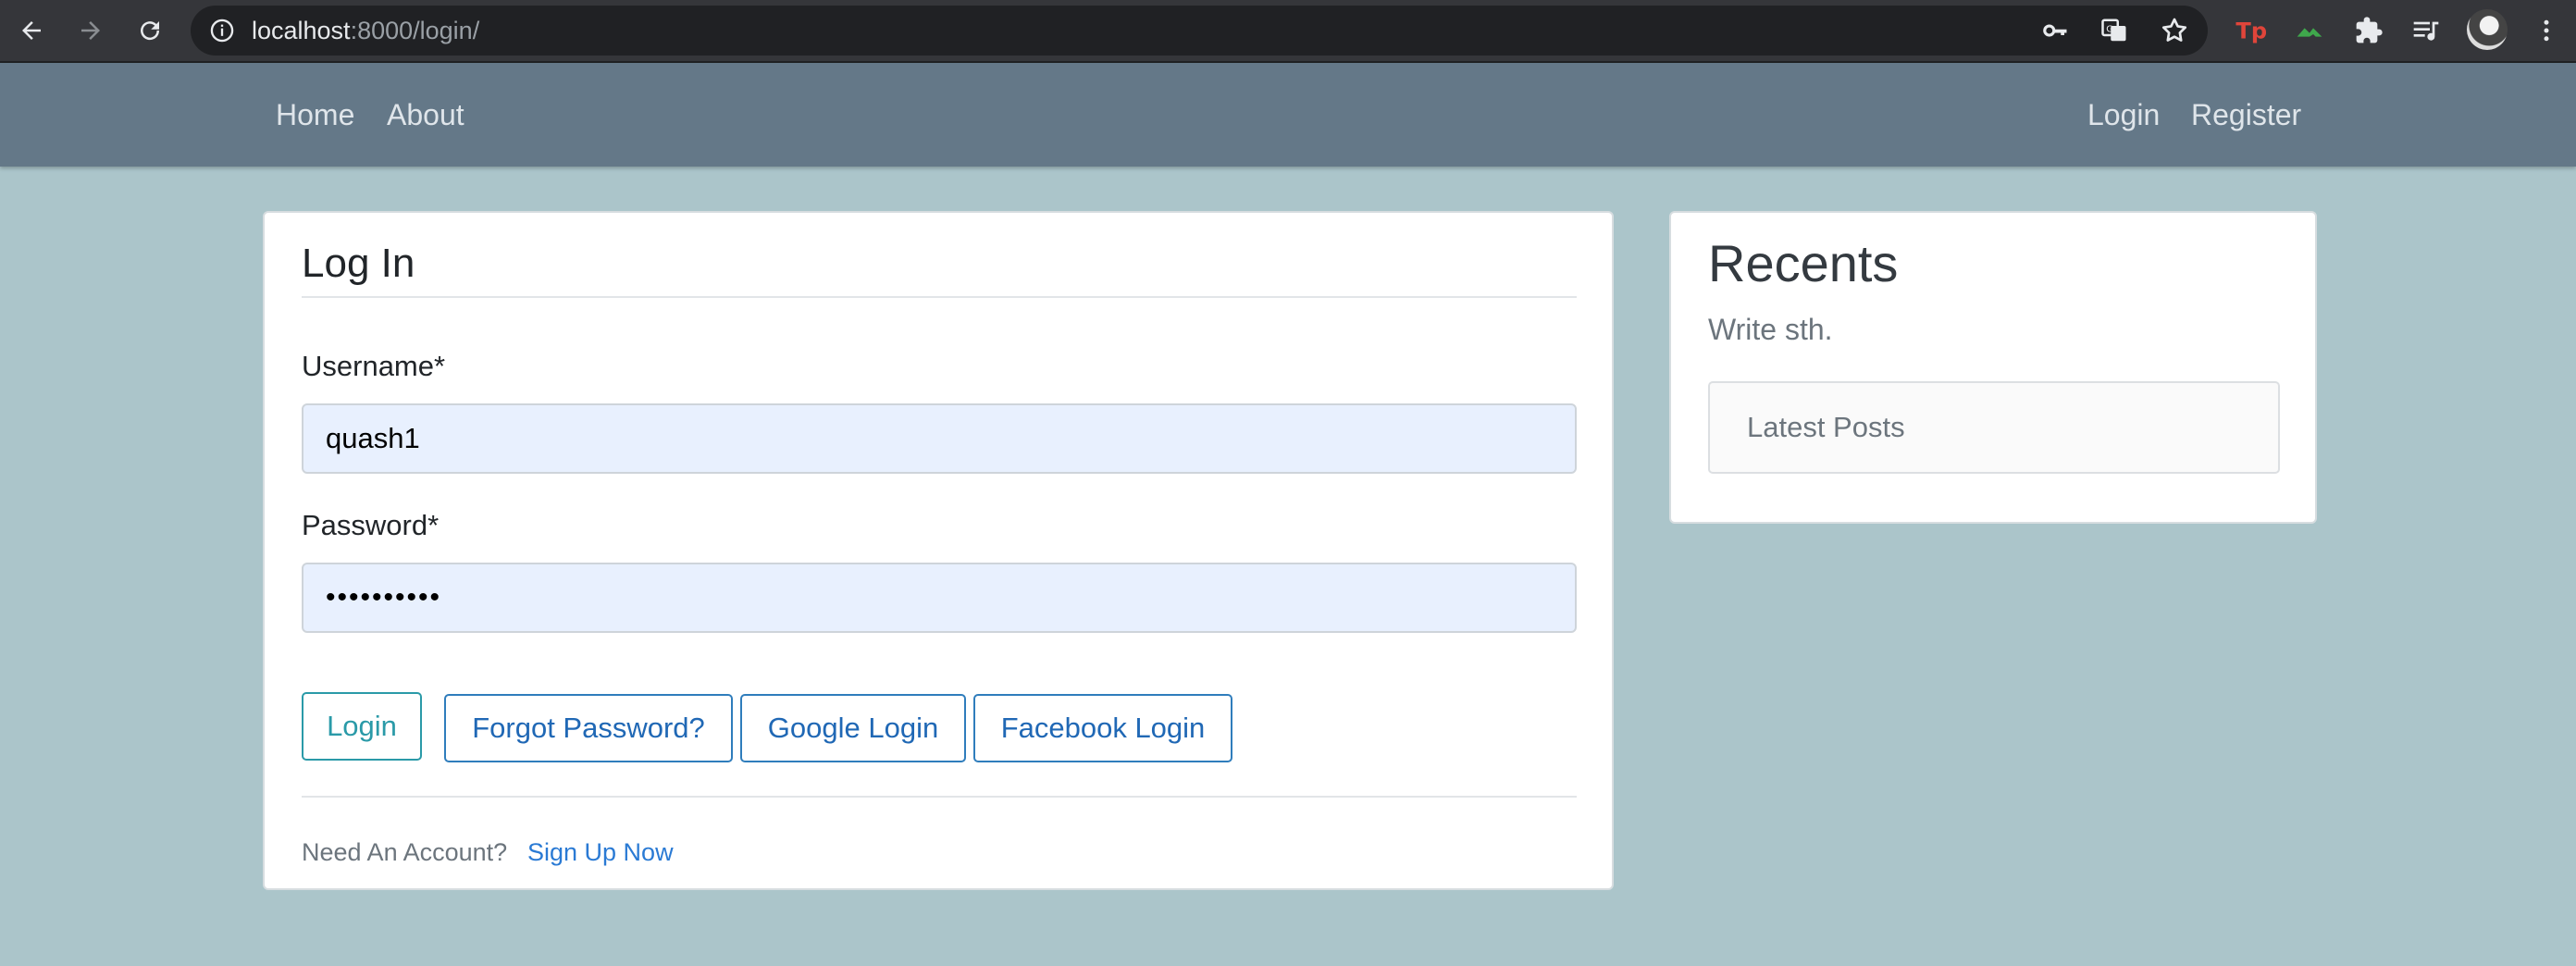 The width and height of the screenshot is (2576, 966). What do you see at coordinates (853, 728) in the screenshot?
I see `google-login-button: Google Login` at bounding box center [853, 728].